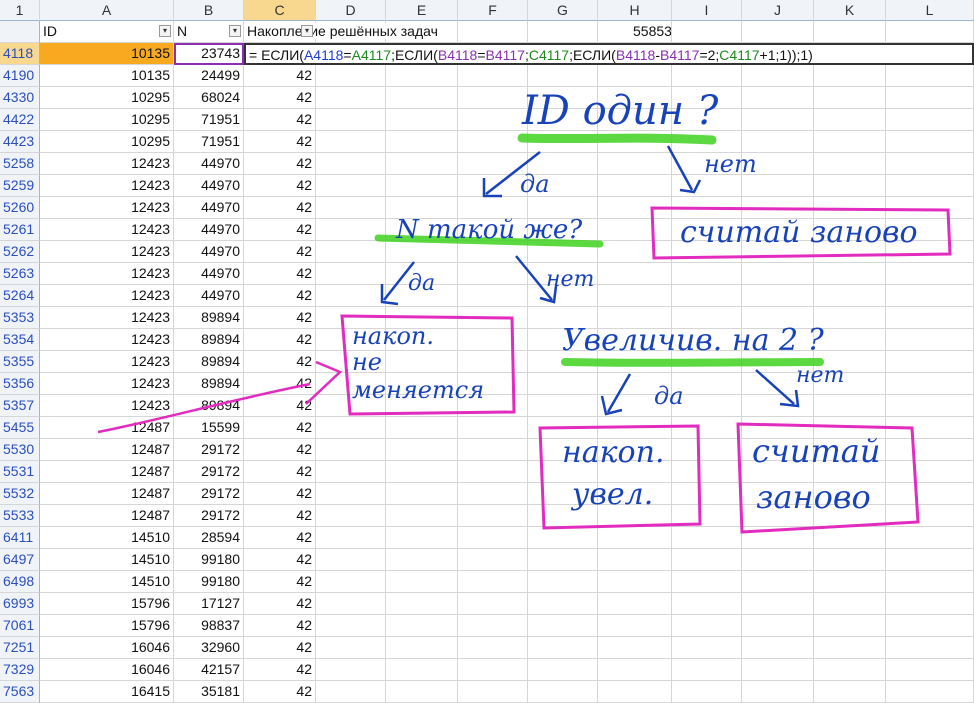 This screenshot has height=703, width=974. Describe the element at coordinates (367, 362) in the screenshot. I see `box-keep-line2: не` at that location.